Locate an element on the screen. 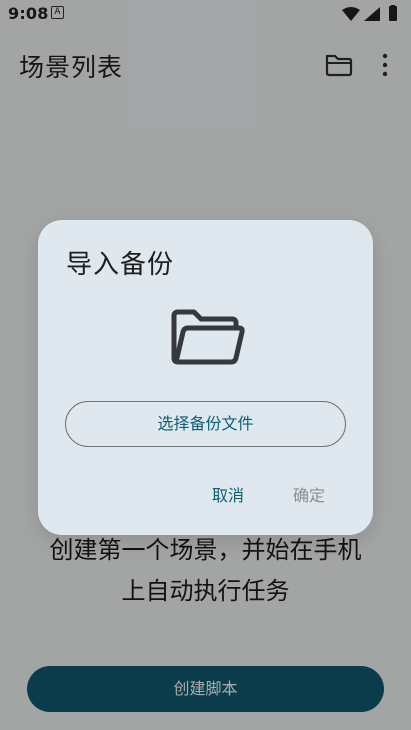 The image size is (411, 730). folder-icon is located at coordinates (208, 337).